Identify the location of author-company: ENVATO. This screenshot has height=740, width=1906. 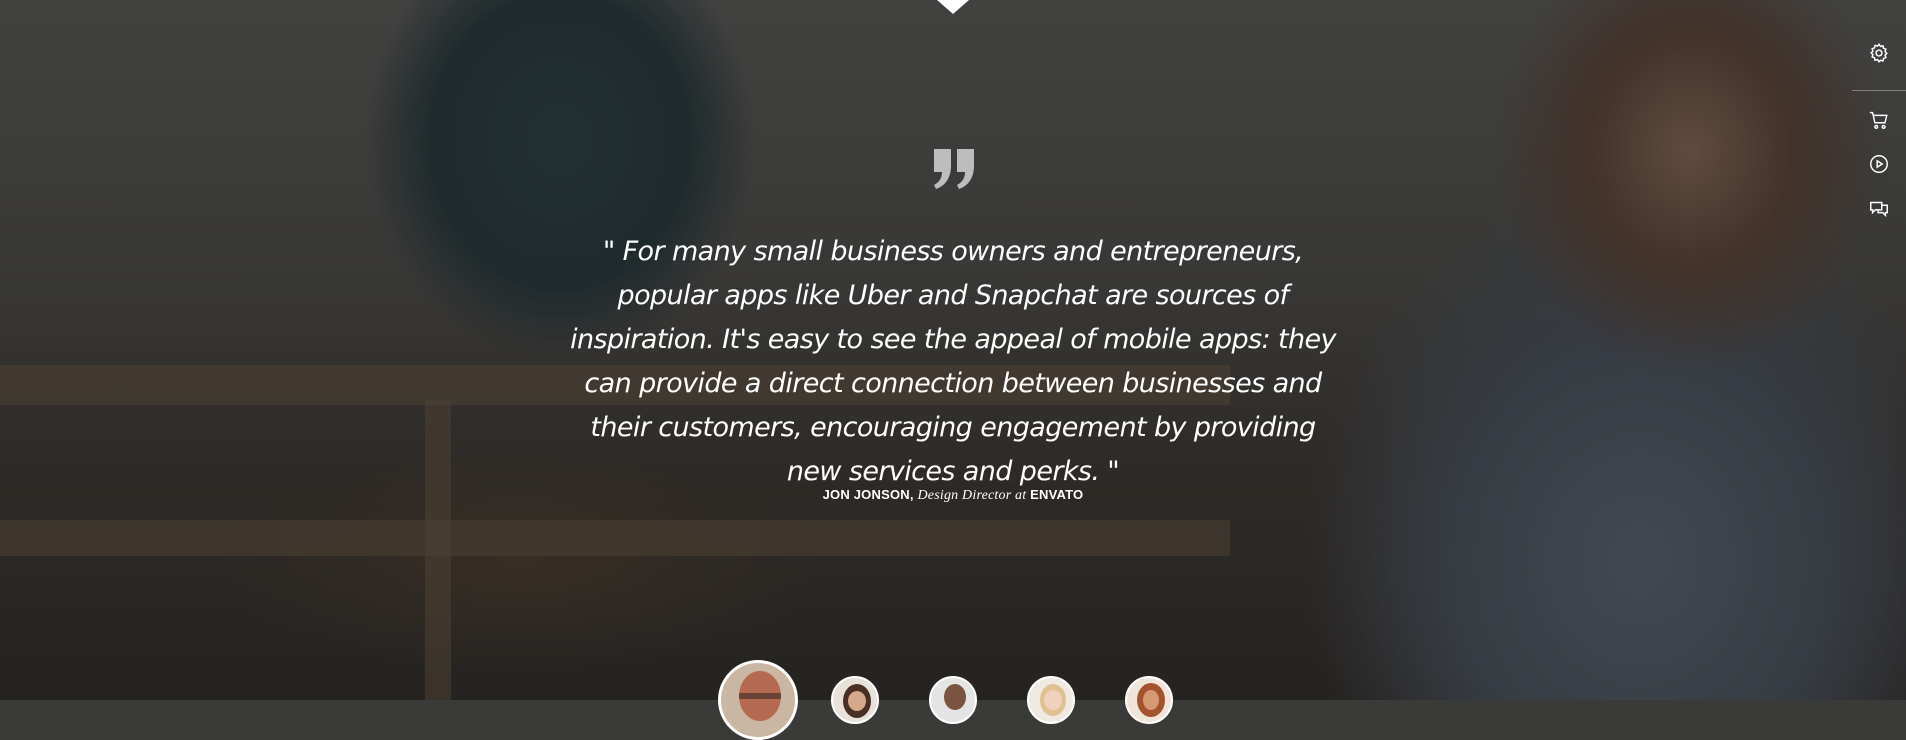
(1057, 494).